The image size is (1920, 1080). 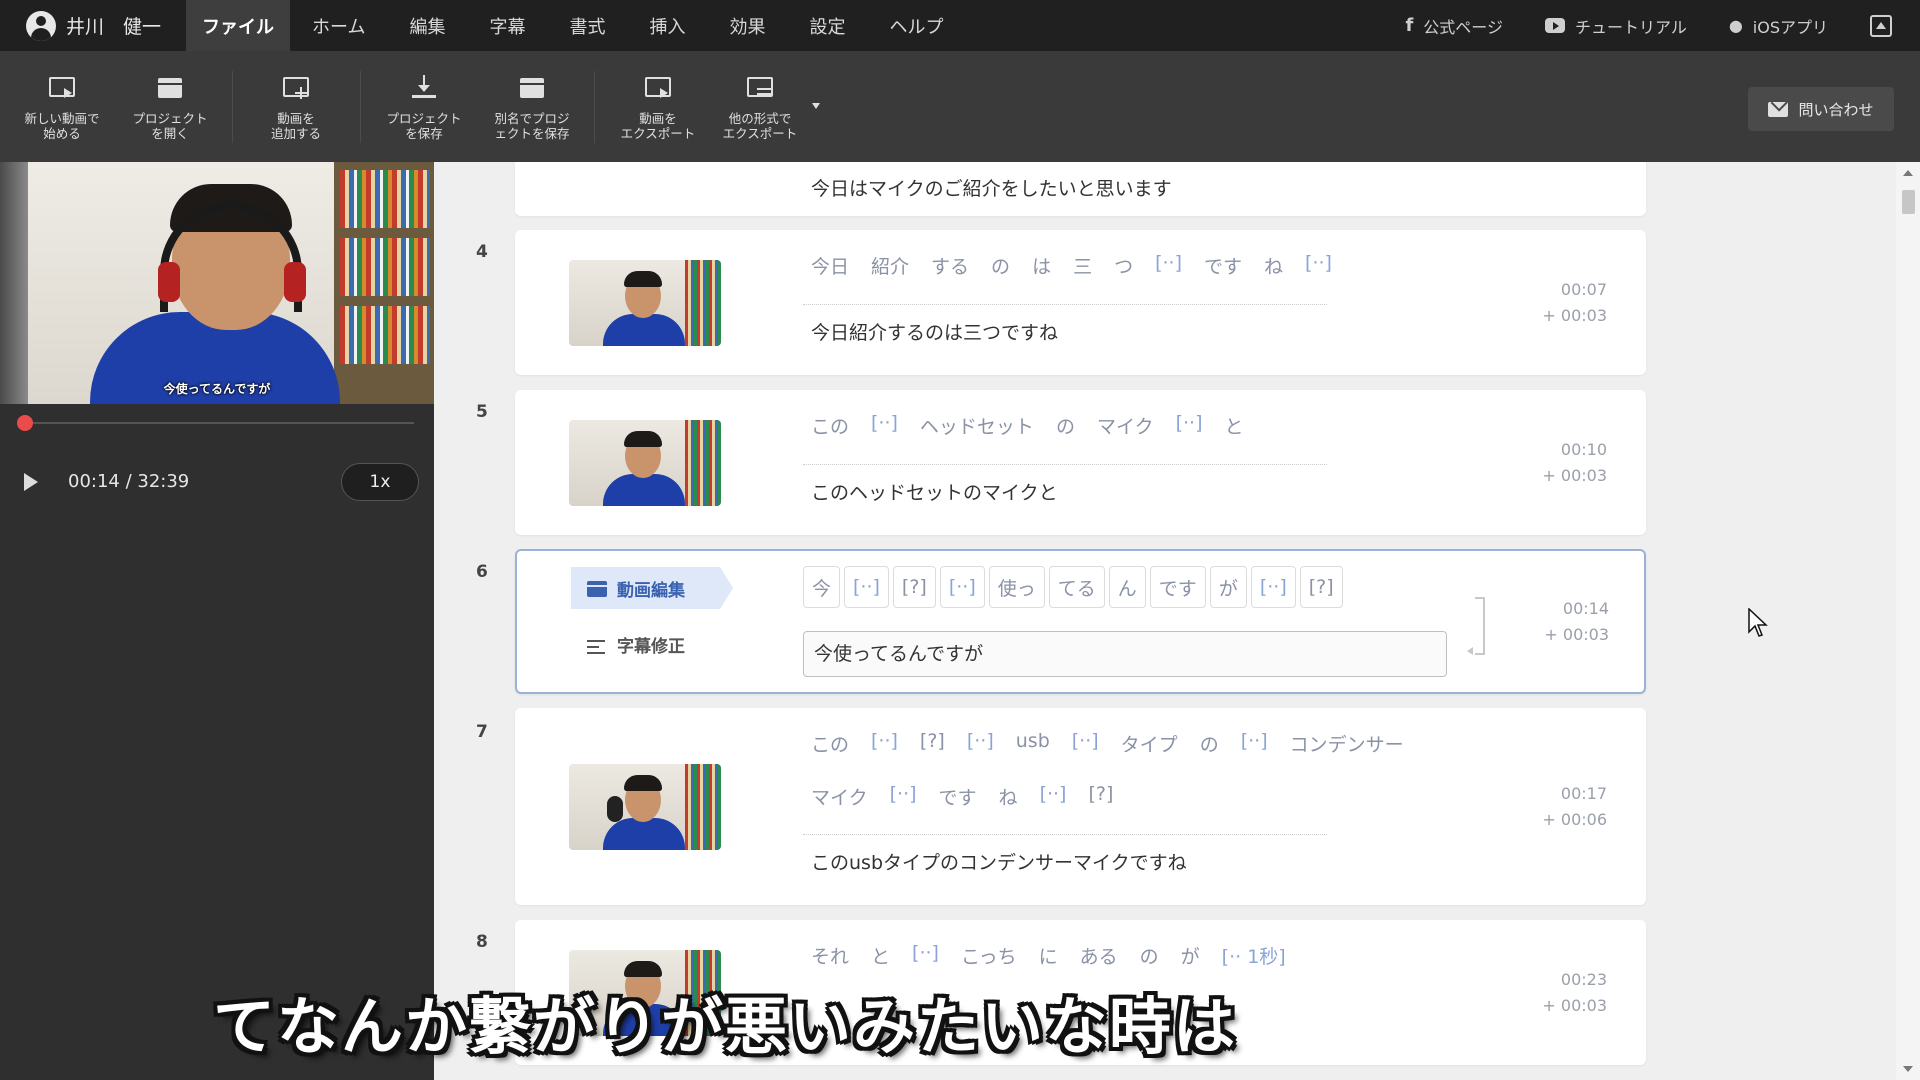 I want to click on video-scene-headset-cup, so click(x=169, y=282).